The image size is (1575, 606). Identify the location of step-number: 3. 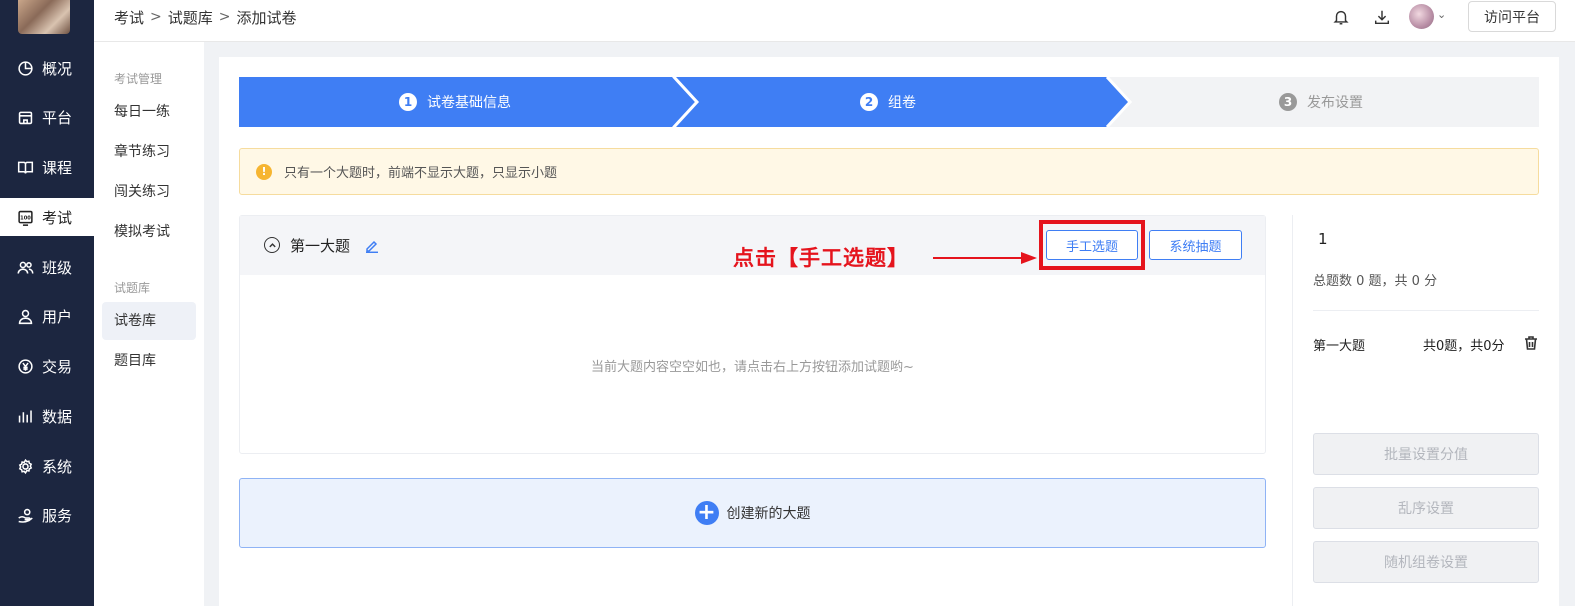
(1288, 102).